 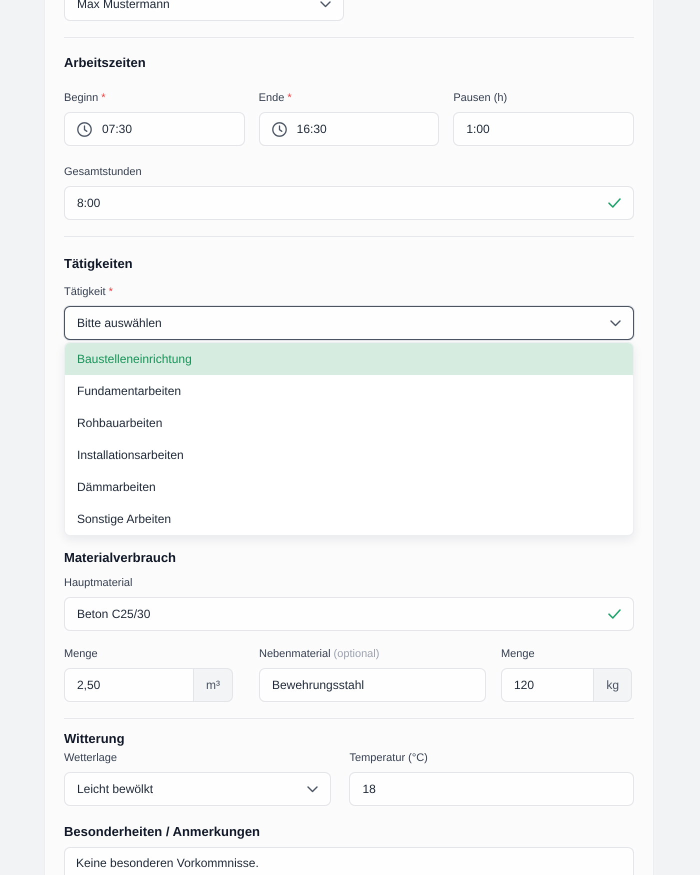 What do you see at coordinates (162, 832) in the screenshot?
I see `section-heading: Besonderheiten / Anmerkungen` at bounding box center [162, 832].